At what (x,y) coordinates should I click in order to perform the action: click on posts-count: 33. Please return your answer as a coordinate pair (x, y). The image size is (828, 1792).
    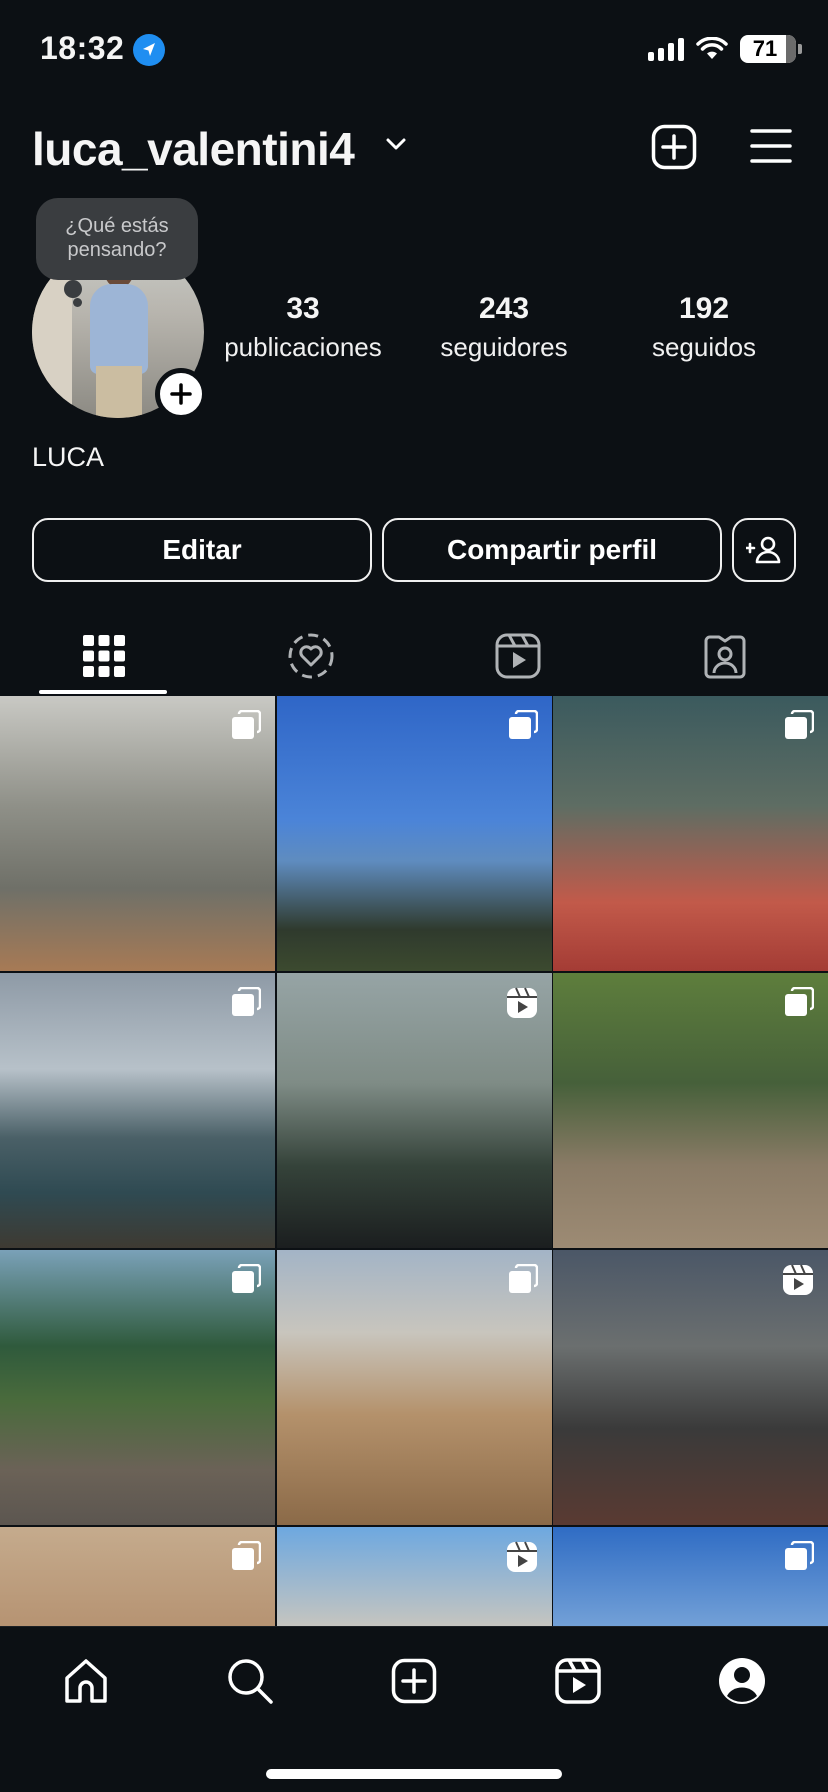
    Looking at the image, I should click on (303, 308).